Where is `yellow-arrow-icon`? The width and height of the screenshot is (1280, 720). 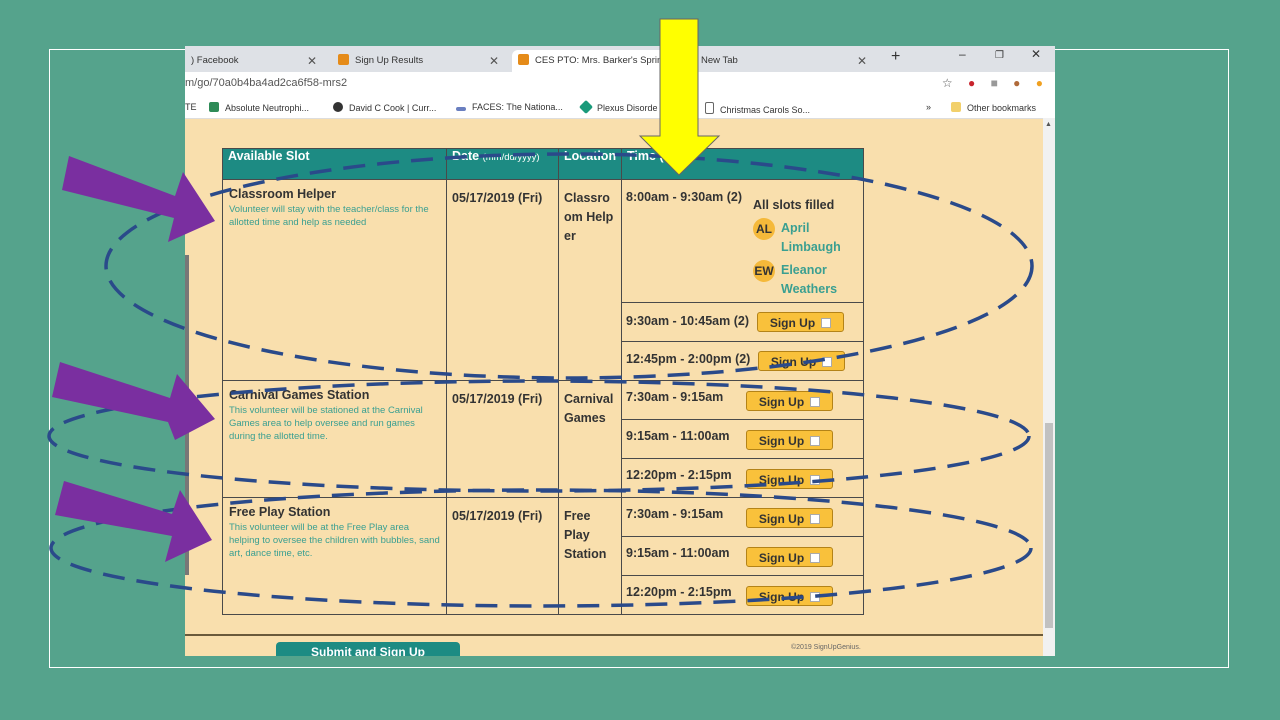
yellow-arrow-icon is located at coordinates (679, 97).